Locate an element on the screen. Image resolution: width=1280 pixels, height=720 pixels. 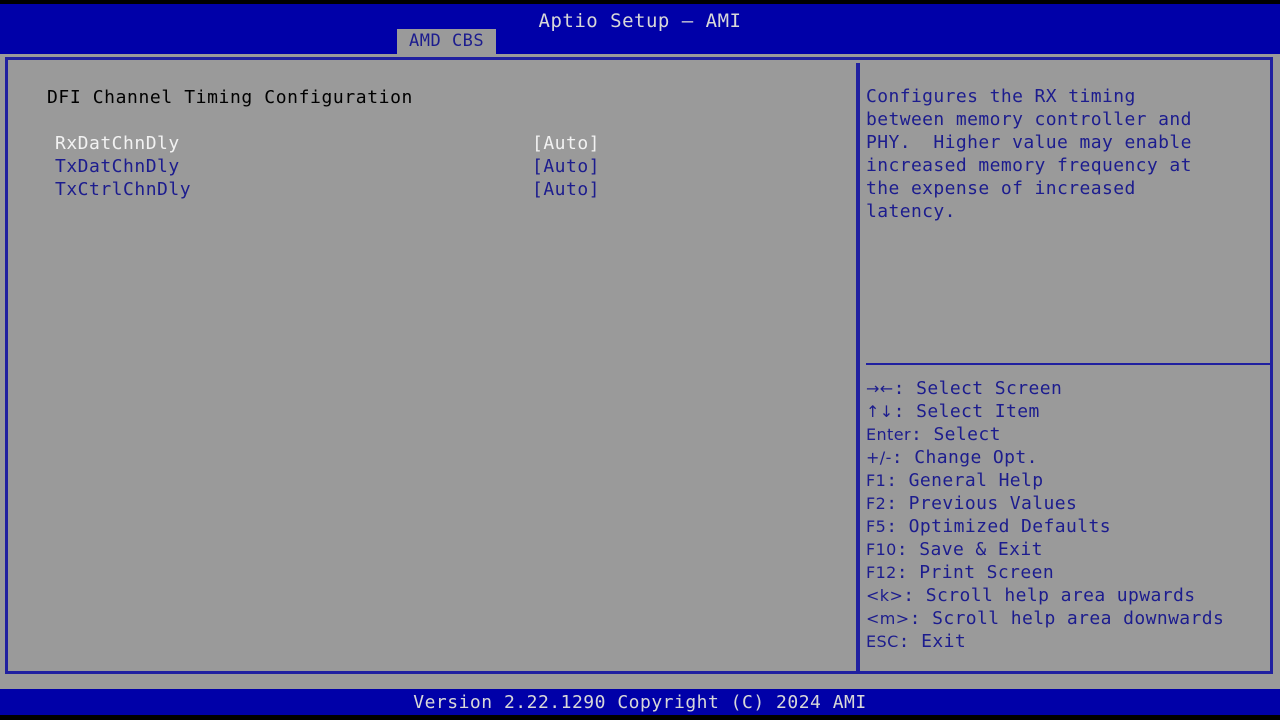
legend-line: <m>: Scroll help area downwards is located at coordinates (1068, 618).